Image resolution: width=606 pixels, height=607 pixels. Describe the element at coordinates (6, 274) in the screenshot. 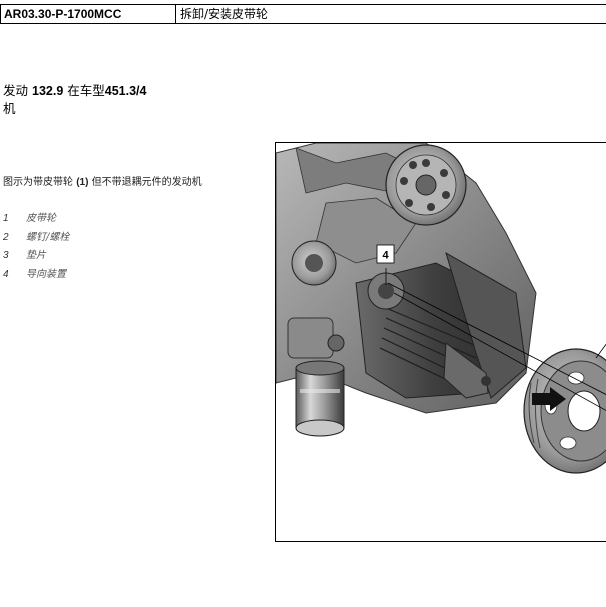

I see `legend-number: 4` at that location.